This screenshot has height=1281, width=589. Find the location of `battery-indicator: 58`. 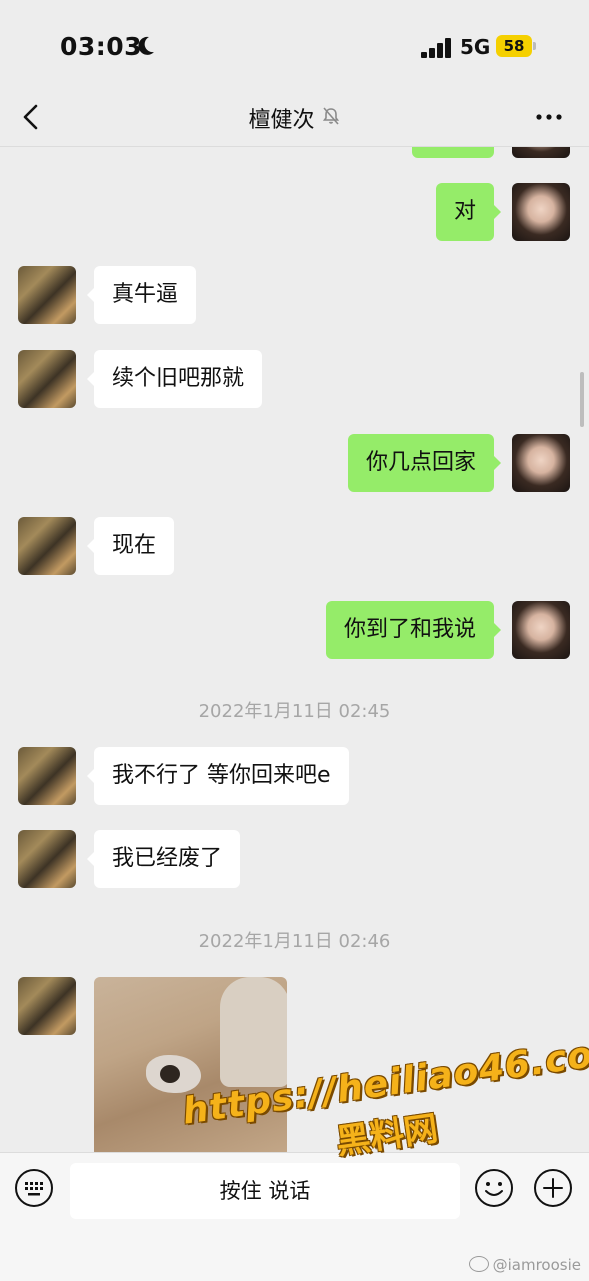

battery-indicator: 58 is located at coordinates (514, 46).